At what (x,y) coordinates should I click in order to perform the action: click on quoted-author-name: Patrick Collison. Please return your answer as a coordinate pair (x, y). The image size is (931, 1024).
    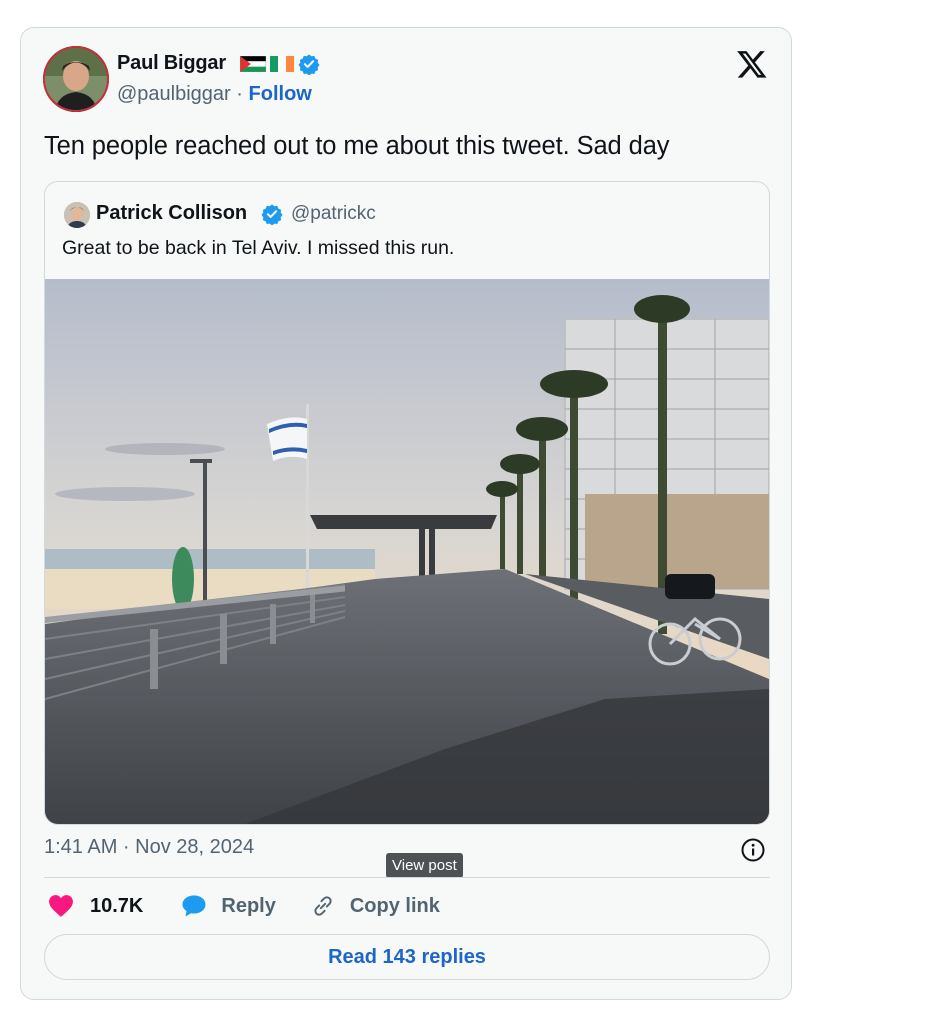
    Looking at the image, I should click on (172, 213).